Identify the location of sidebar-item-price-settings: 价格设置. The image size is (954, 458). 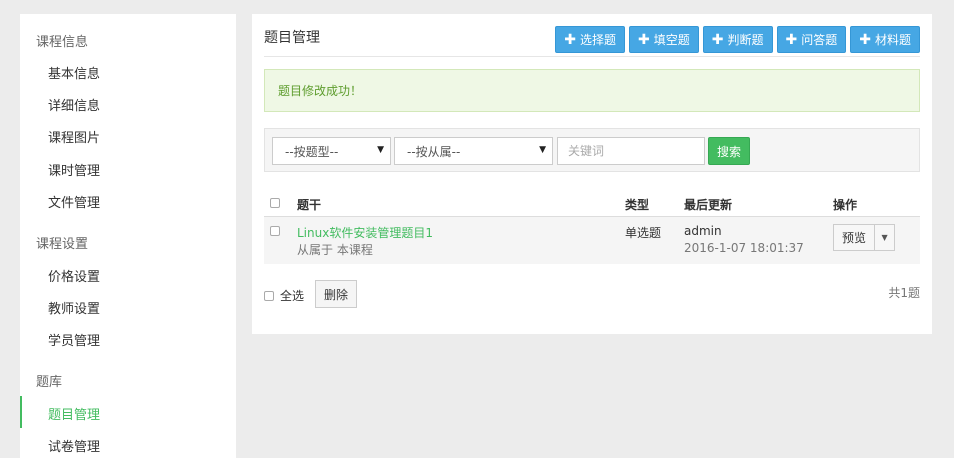
(74, 275).